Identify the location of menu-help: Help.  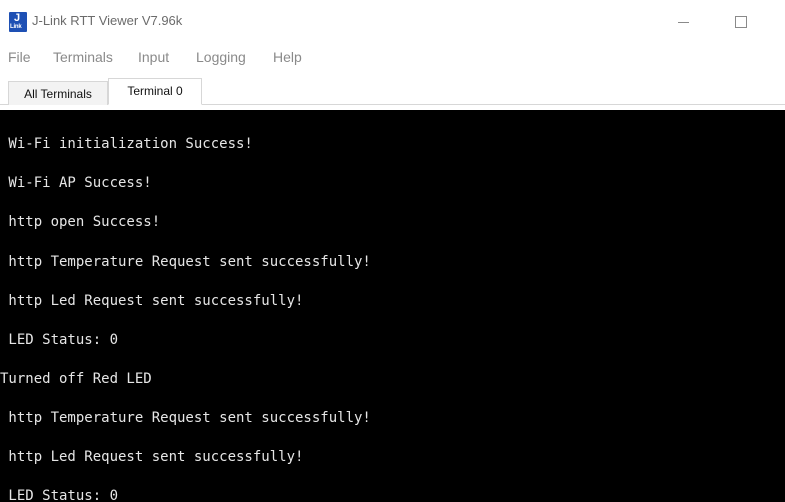
(287, 57).